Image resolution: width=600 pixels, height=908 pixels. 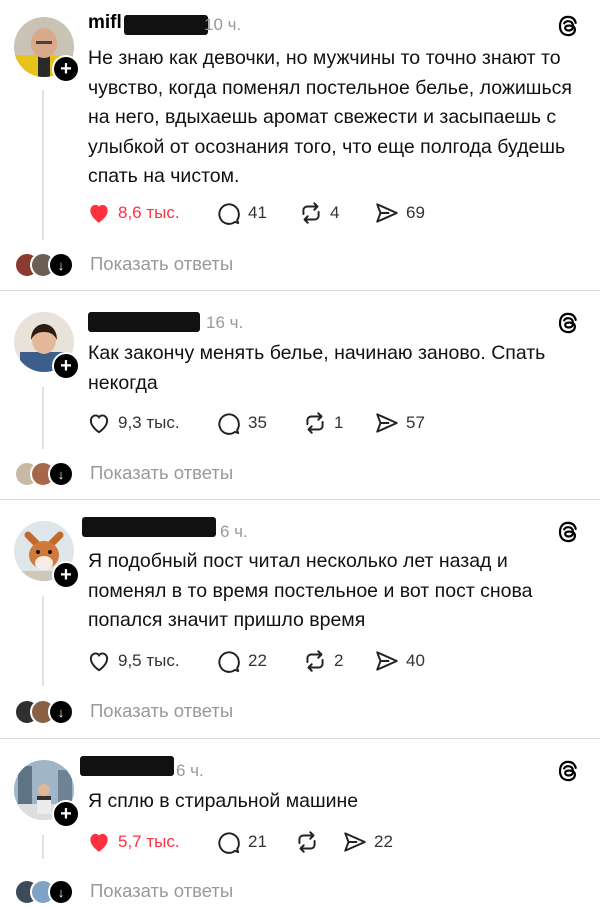 I want to click on comment-count: 35, so click(x=257, y=422).